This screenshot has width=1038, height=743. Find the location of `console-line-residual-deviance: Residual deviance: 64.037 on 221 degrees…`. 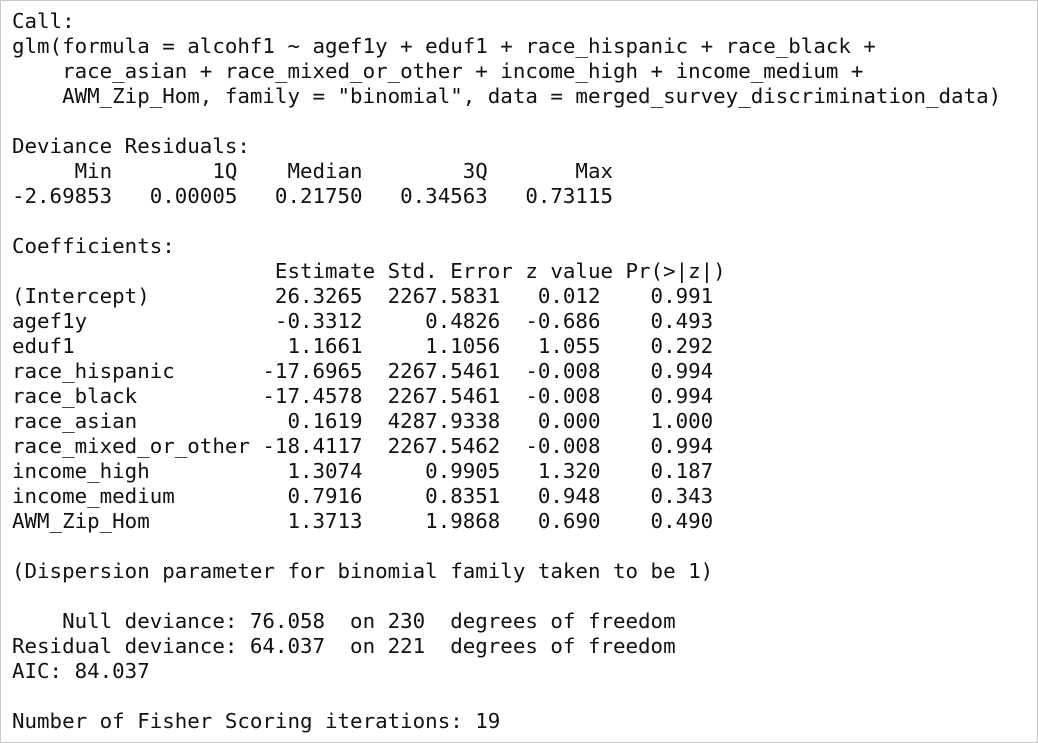

console-line-residual-deviance: Residual deviance: 64.037 on 221 degrees… is located at coordinates (344, 646).